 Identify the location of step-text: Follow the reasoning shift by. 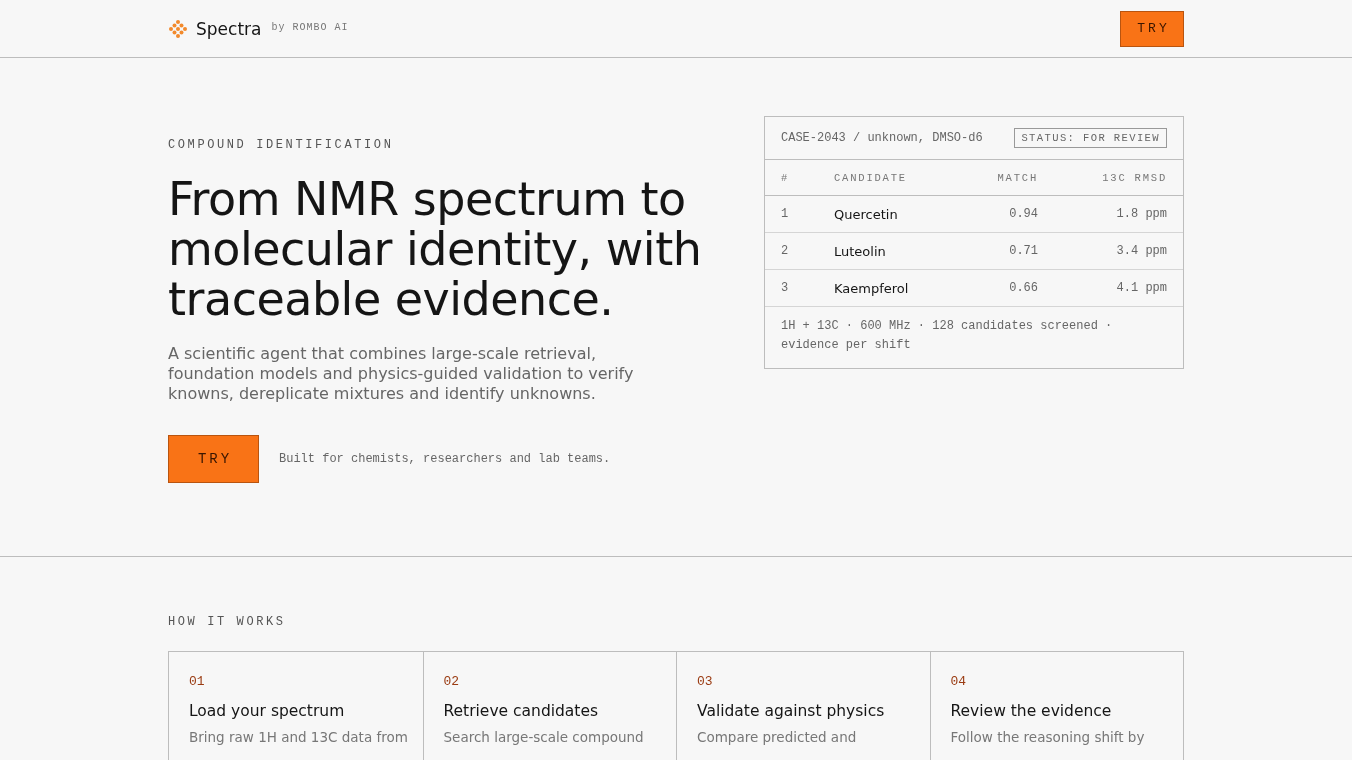
(1048, 737).